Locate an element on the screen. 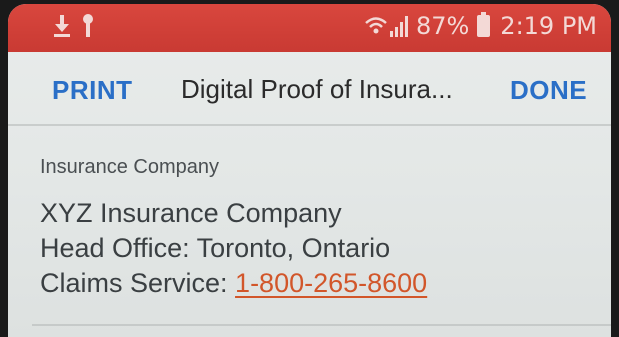  status-left-icons is located at coordinates (74, 26).